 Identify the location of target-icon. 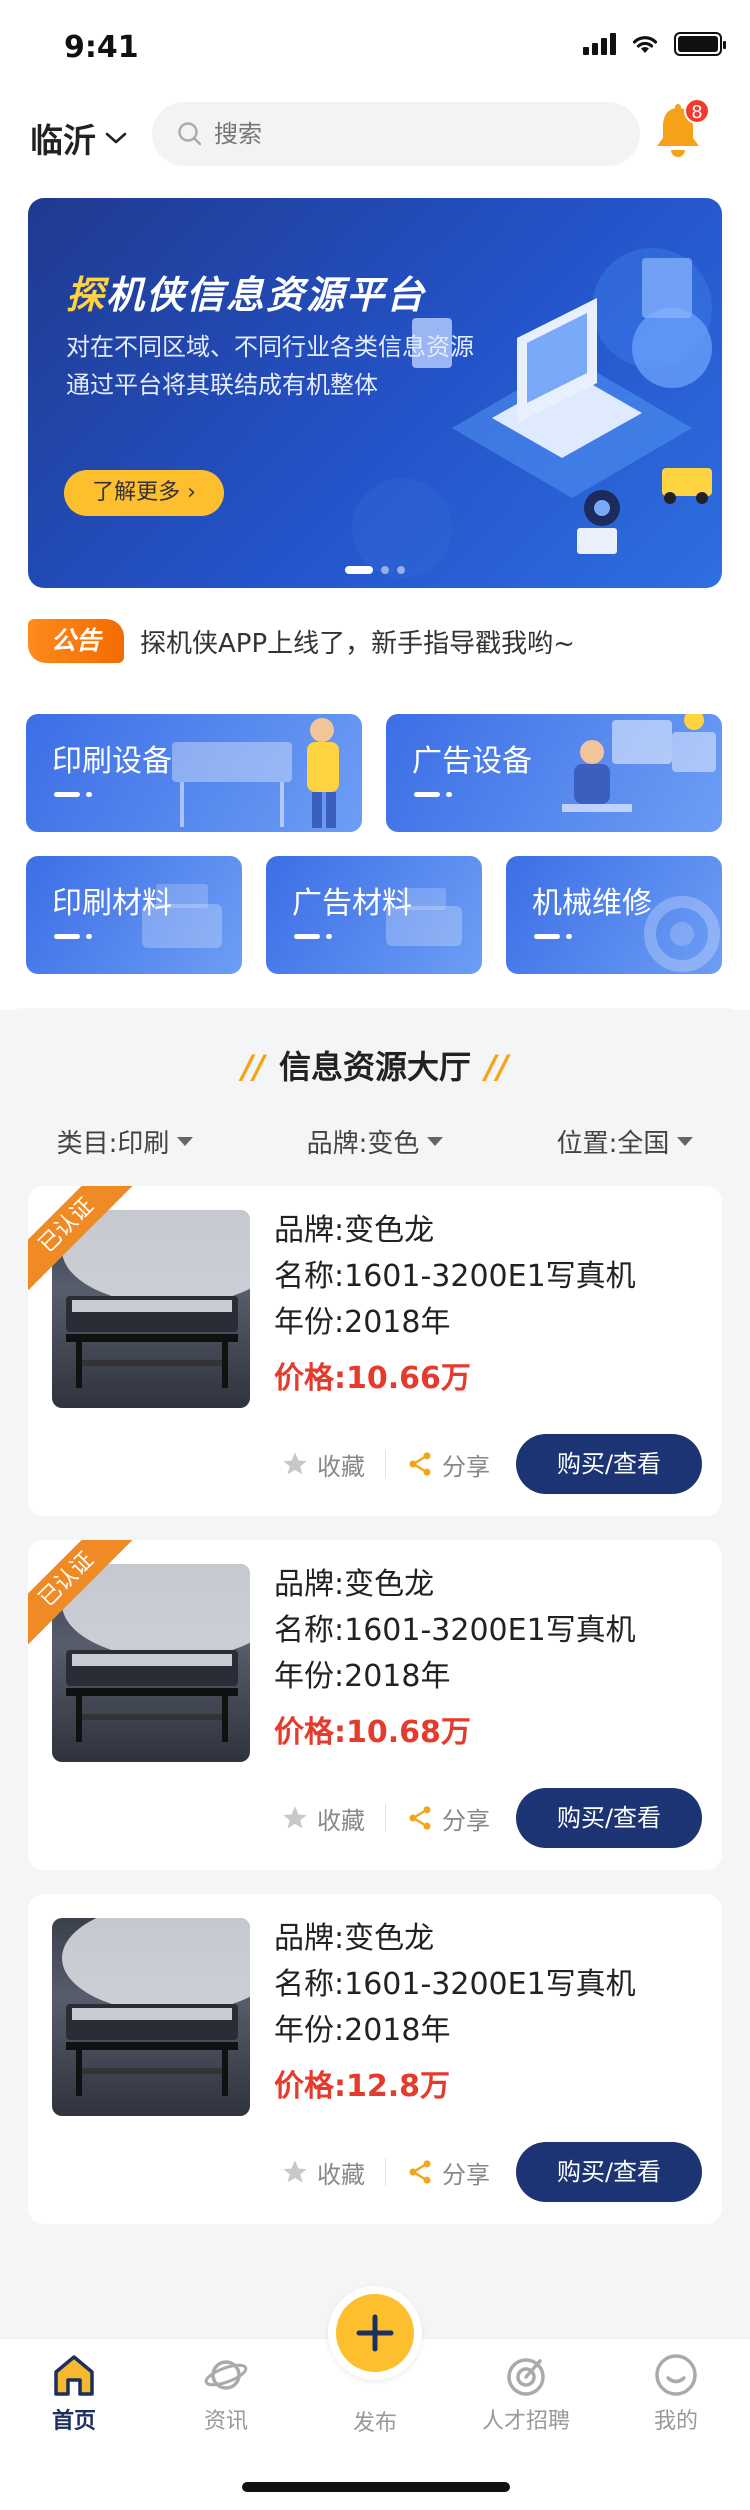
(526, 2377).